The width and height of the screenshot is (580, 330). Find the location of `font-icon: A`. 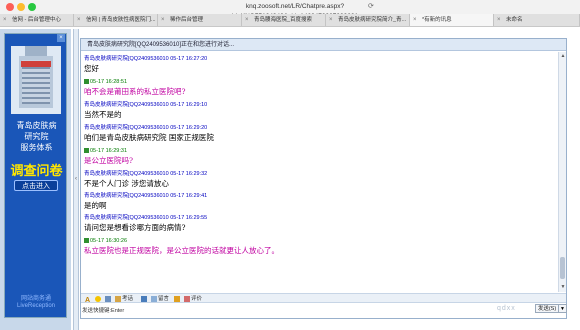

font-icon: A is located at coordinates (88, 300).